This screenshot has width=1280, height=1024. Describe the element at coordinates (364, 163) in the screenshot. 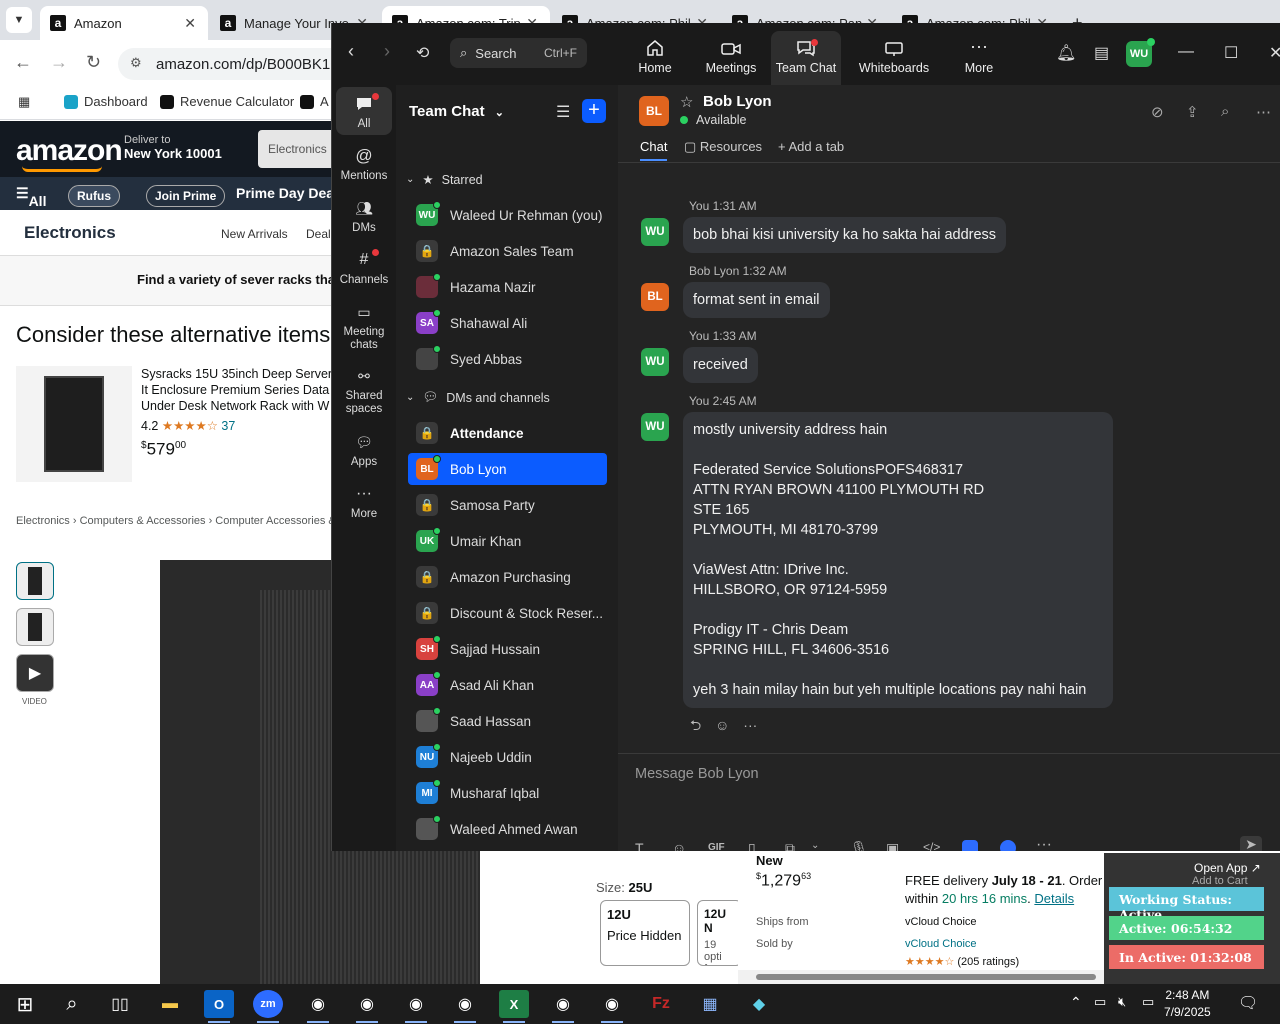

I see `rail-mentions: @ Mentions` at that location.